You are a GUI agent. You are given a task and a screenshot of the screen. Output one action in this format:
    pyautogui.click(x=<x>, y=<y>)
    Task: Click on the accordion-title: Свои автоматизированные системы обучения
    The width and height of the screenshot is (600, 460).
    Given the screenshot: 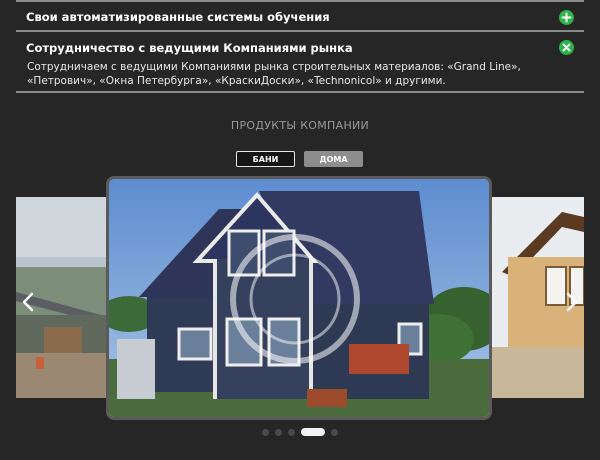 What is the action you would take?
    pyautogui.click(x=178, y=17)
    